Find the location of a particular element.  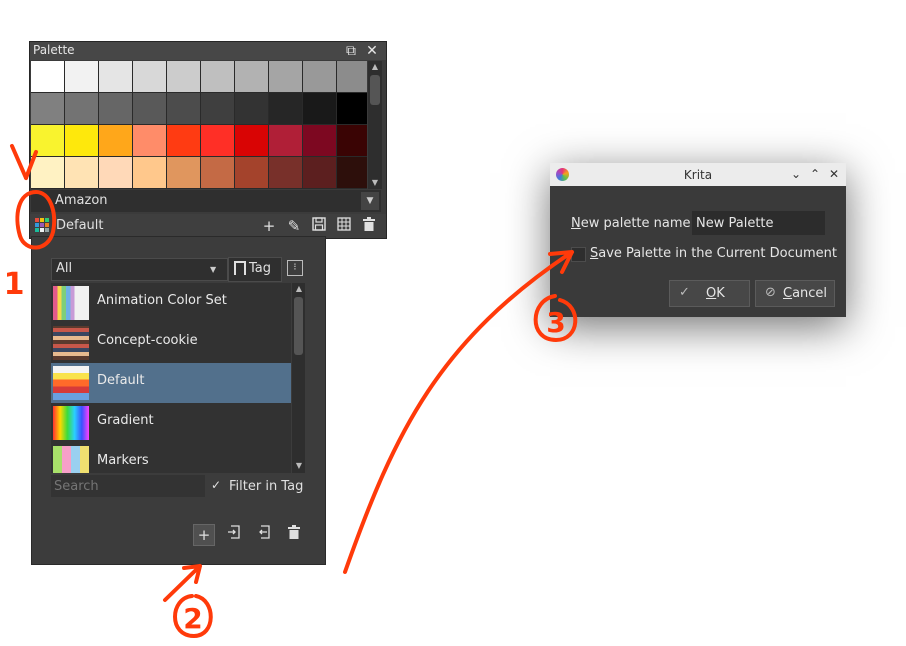

list-item: Animation Color Set is located at coordinates (171, 303).